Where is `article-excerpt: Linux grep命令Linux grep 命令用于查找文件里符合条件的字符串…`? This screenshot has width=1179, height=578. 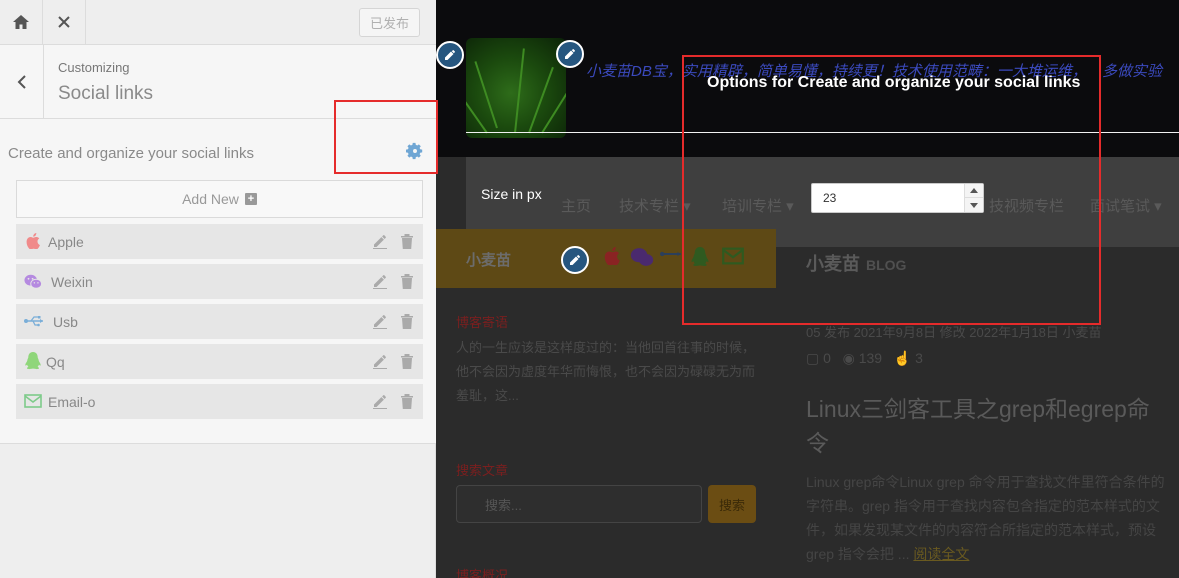
article-excerpt: Linux grep命令Linux grep 命令用于查找文件里符合条件的字符串… is located at coordinates (986, 518).